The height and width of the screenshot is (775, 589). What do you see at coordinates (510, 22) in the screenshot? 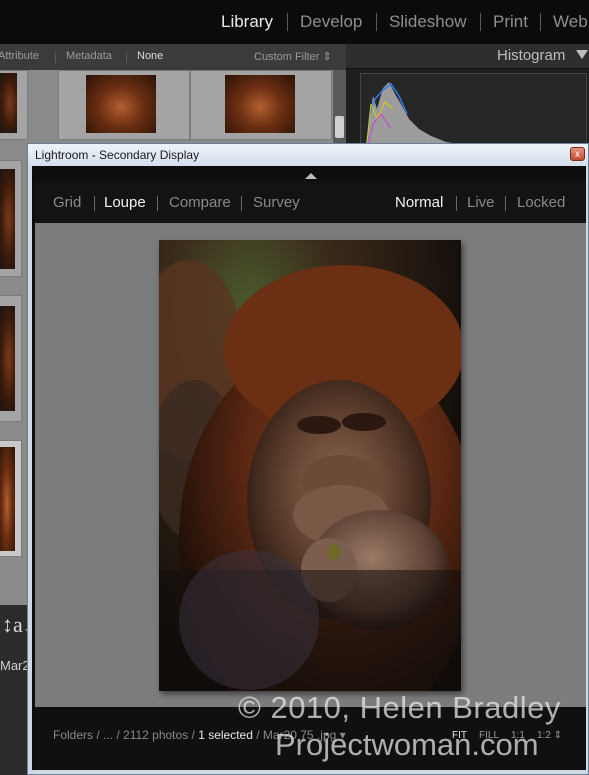
I see `module-print: Print` at bounding box center [510, 22].